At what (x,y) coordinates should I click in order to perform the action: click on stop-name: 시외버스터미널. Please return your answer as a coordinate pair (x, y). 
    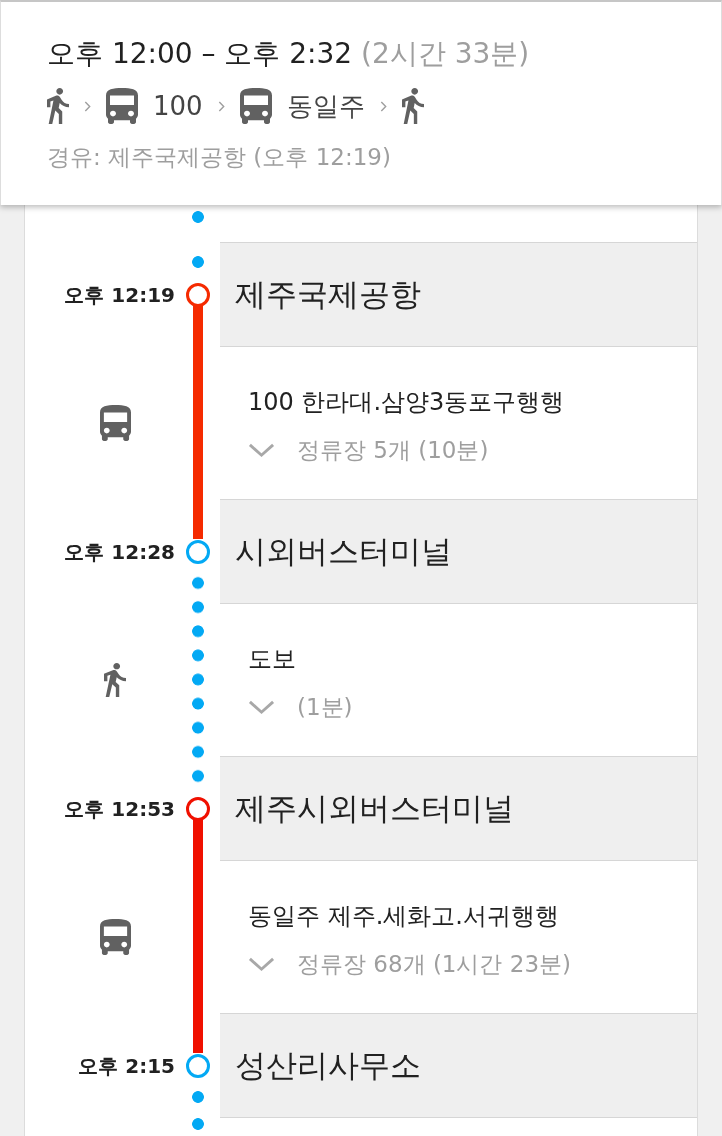
    Looking at the image, I should click on (458, 551).